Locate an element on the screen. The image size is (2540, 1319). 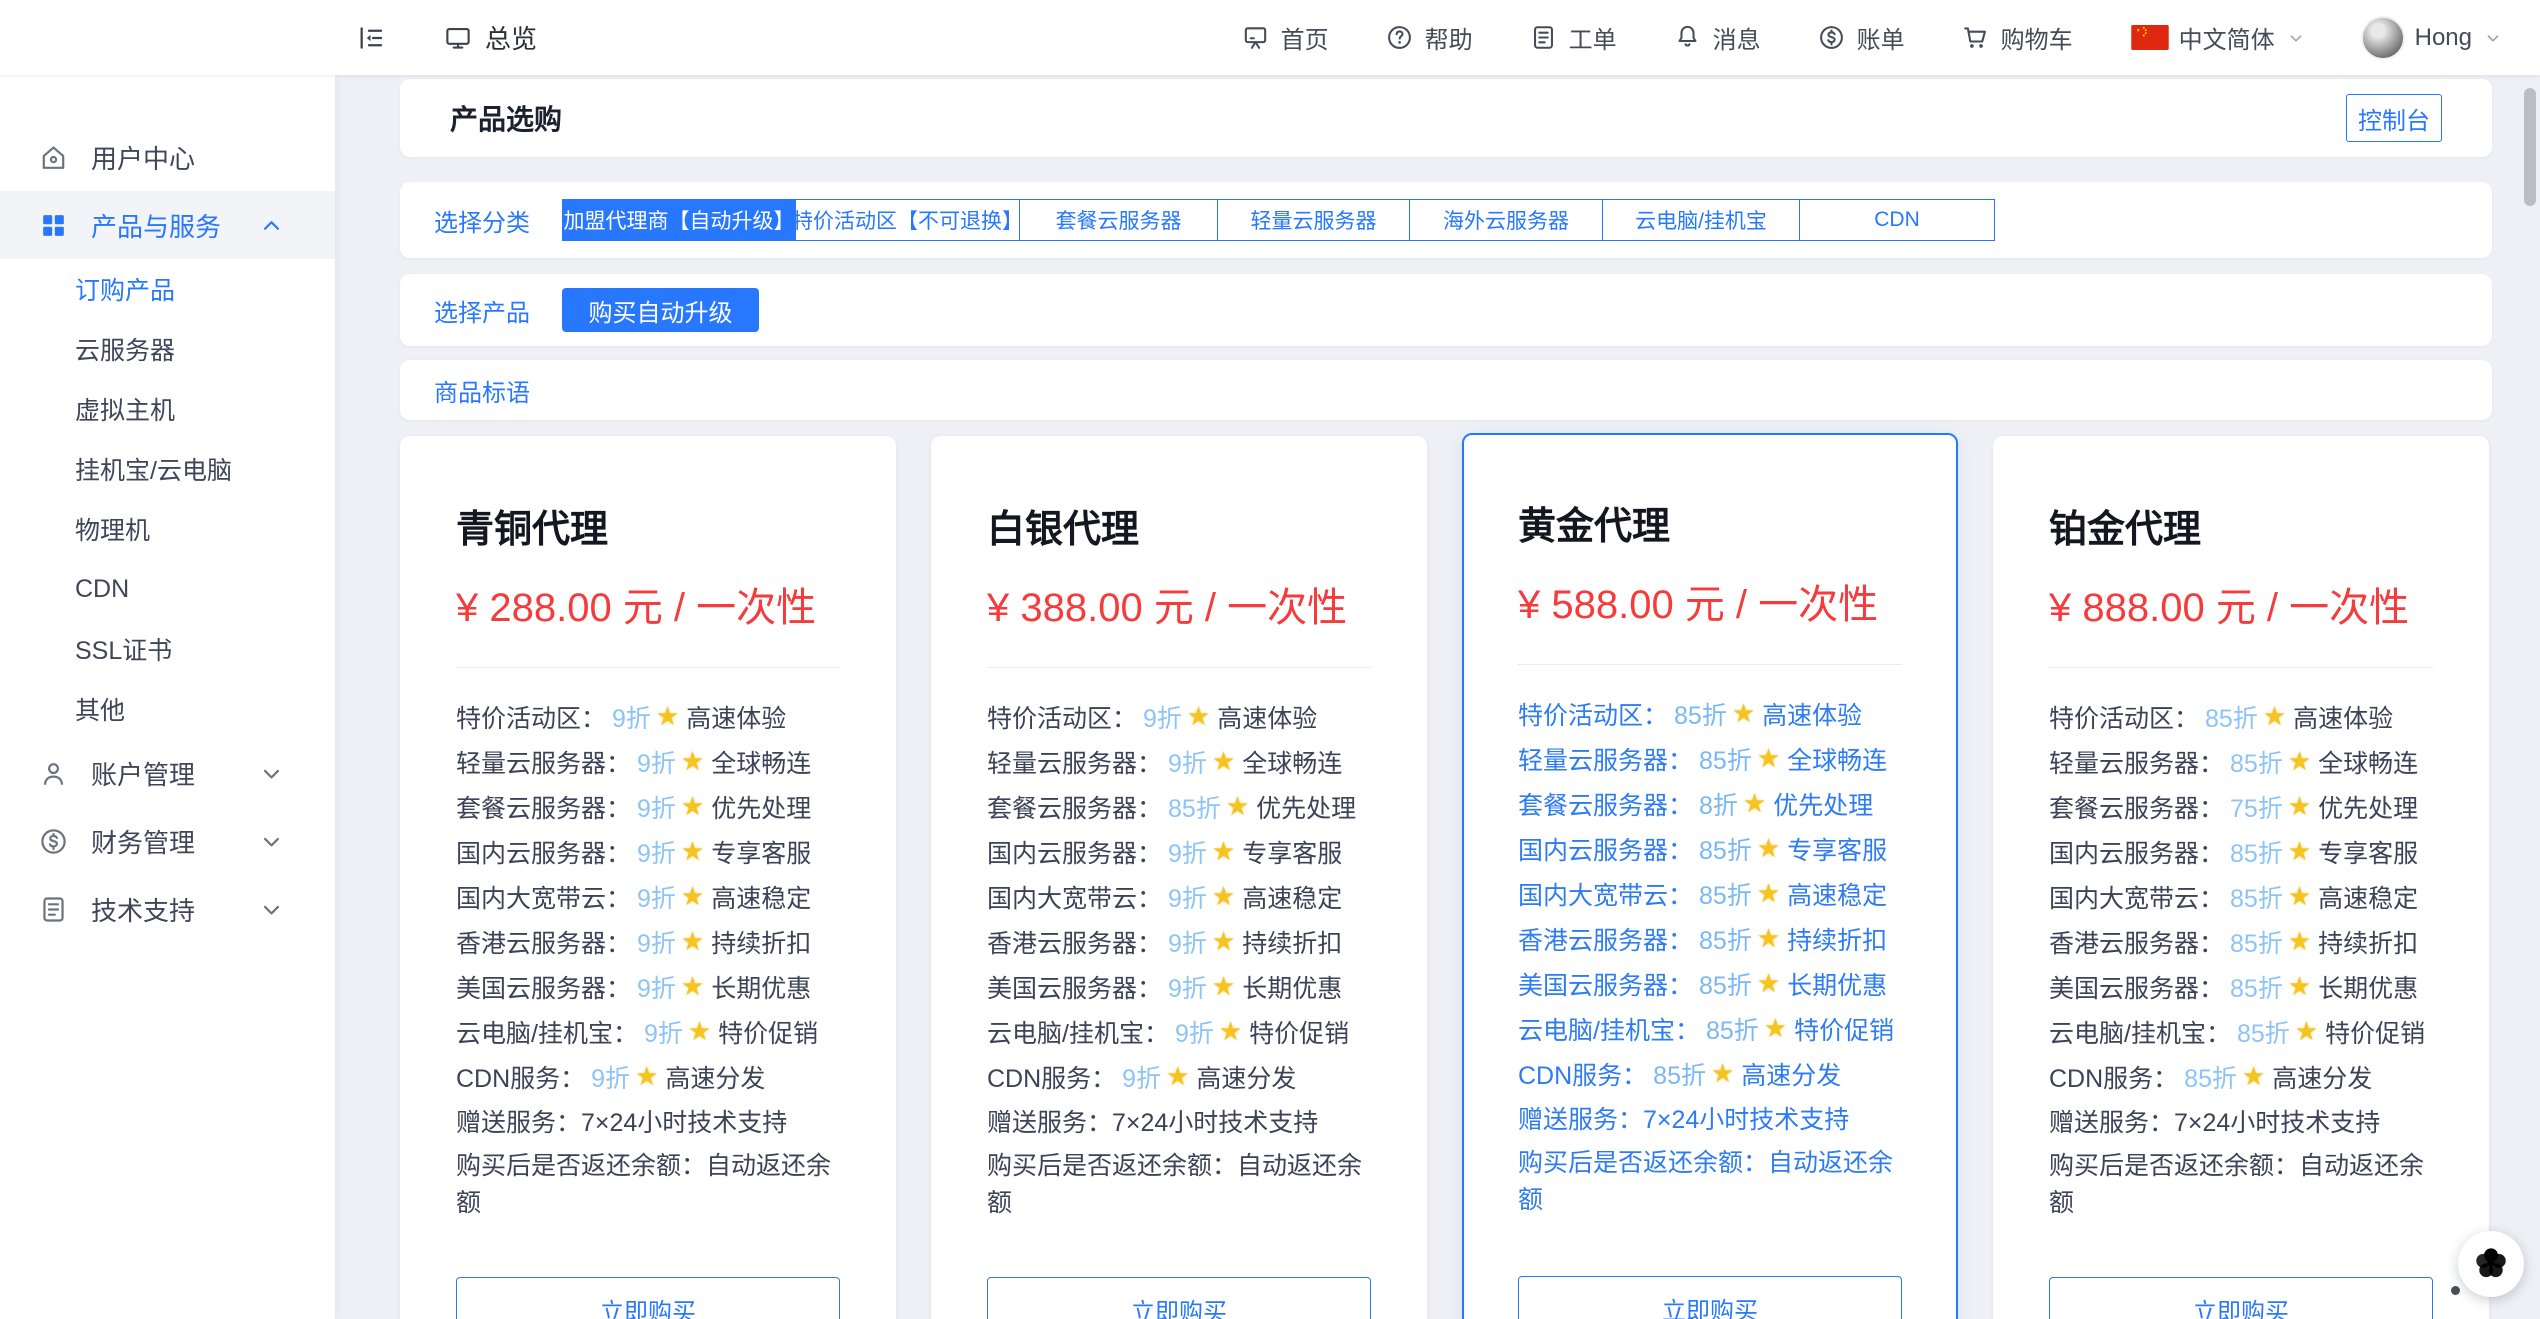
sidebar-subitem-physical-server: 物理机 is located at coordinates (167, 529).